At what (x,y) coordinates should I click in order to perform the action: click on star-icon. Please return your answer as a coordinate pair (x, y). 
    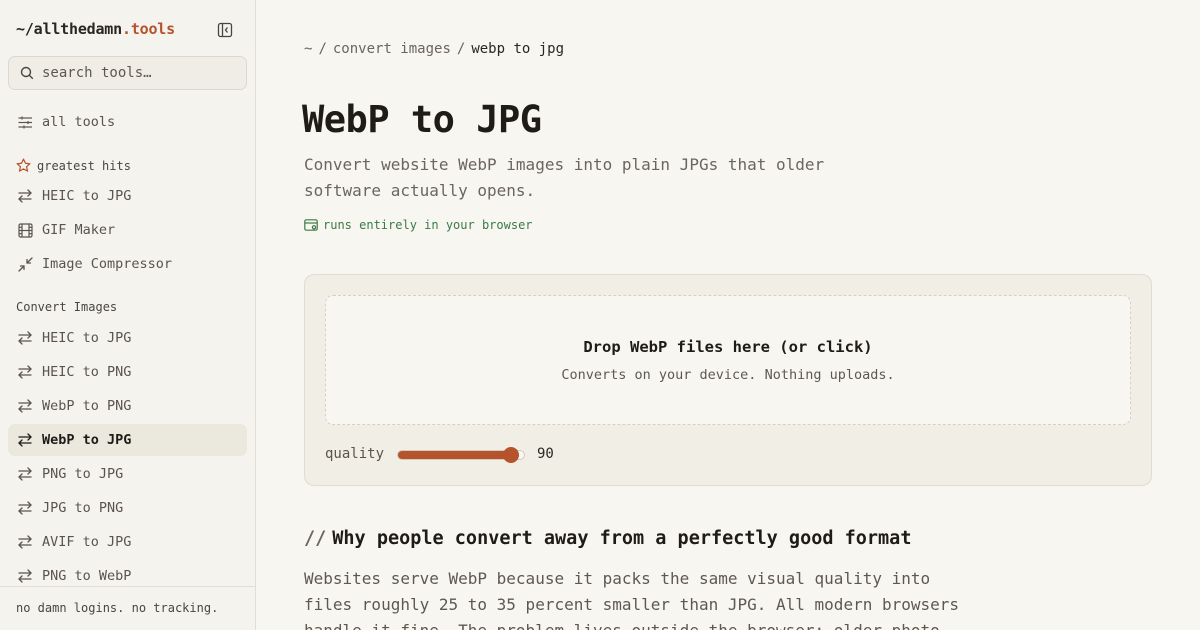
    Looking at the image, I should click on (23, 165).